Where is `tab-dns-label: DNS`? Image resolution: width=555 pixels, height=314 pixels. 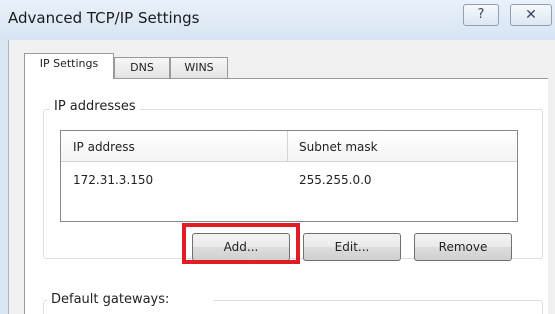
tab-dns-label: DNS is located at coordinates (142, 67).